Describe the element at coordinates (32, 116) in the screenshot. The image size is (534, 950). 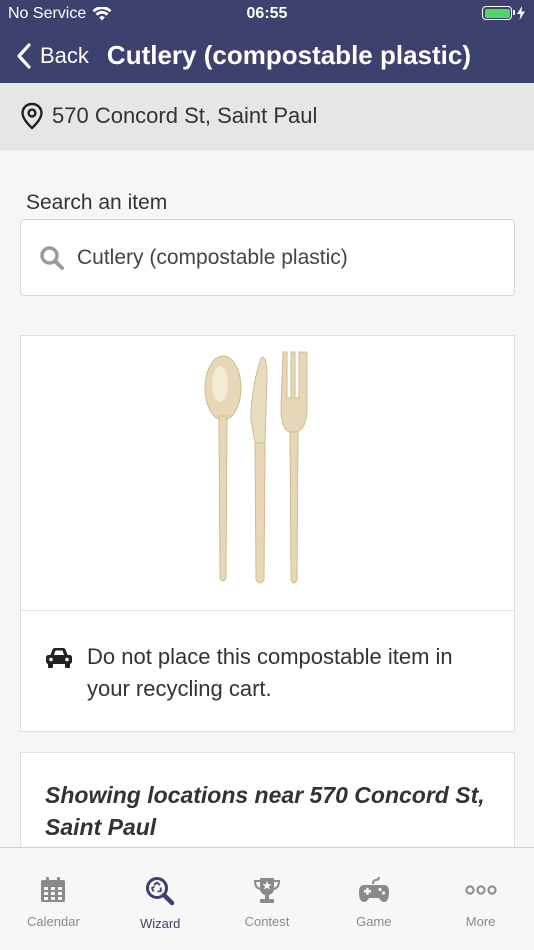
I see `location-pin-icon` at that location.